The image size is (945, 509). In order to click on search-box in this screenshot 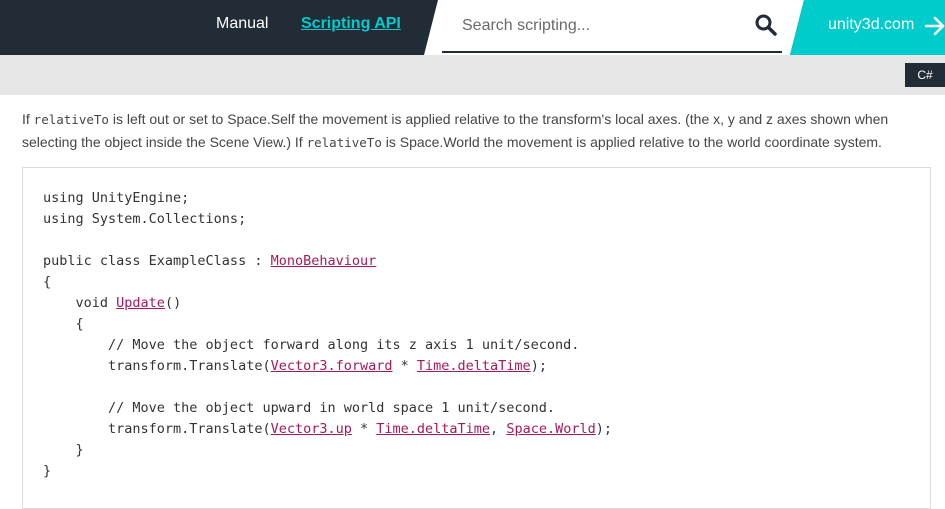, I will do `click(614, 27)`.